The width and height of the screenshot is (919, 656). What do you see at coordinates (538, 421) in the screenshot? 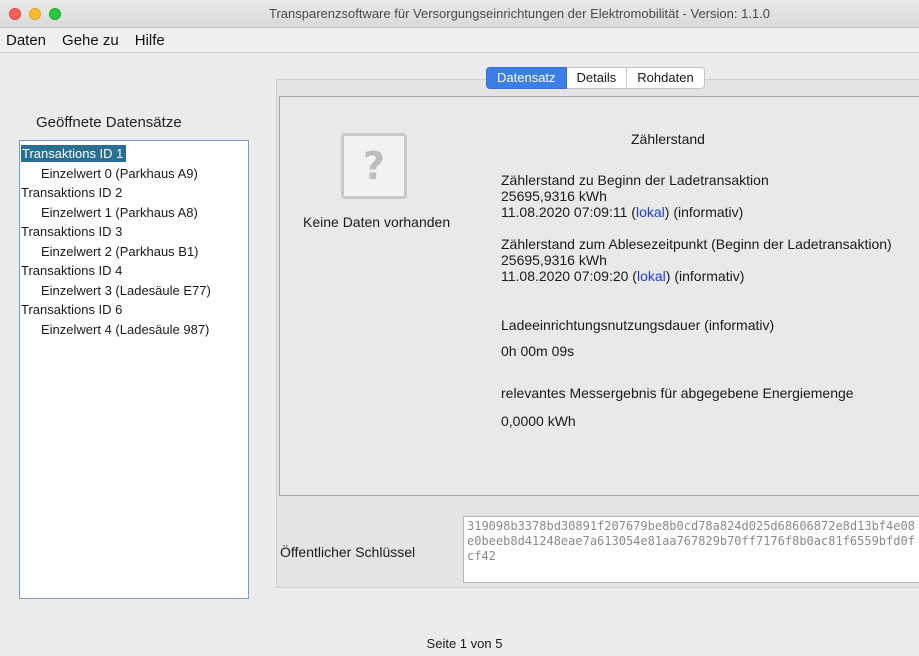
I see `energy-value: 0,0000 kWh` at bounding box center [538, 421].